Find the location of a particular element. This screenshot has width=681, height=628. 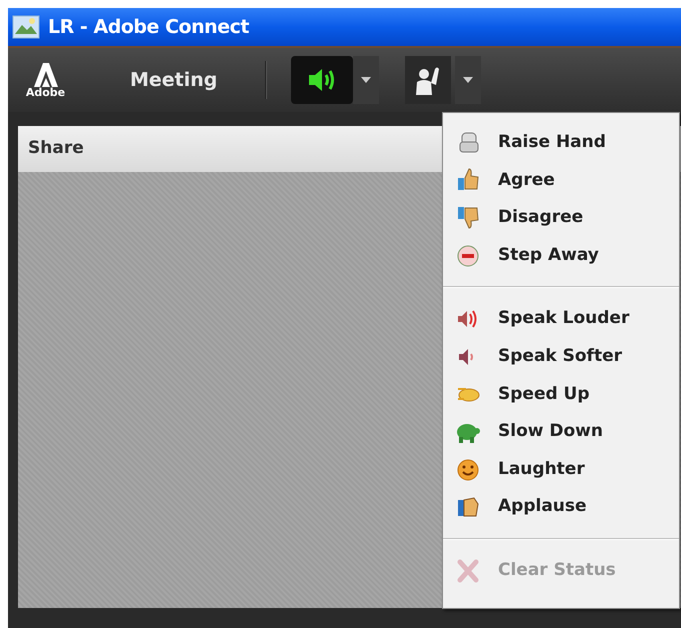

speaker-button is located at coordinates (322, 80).